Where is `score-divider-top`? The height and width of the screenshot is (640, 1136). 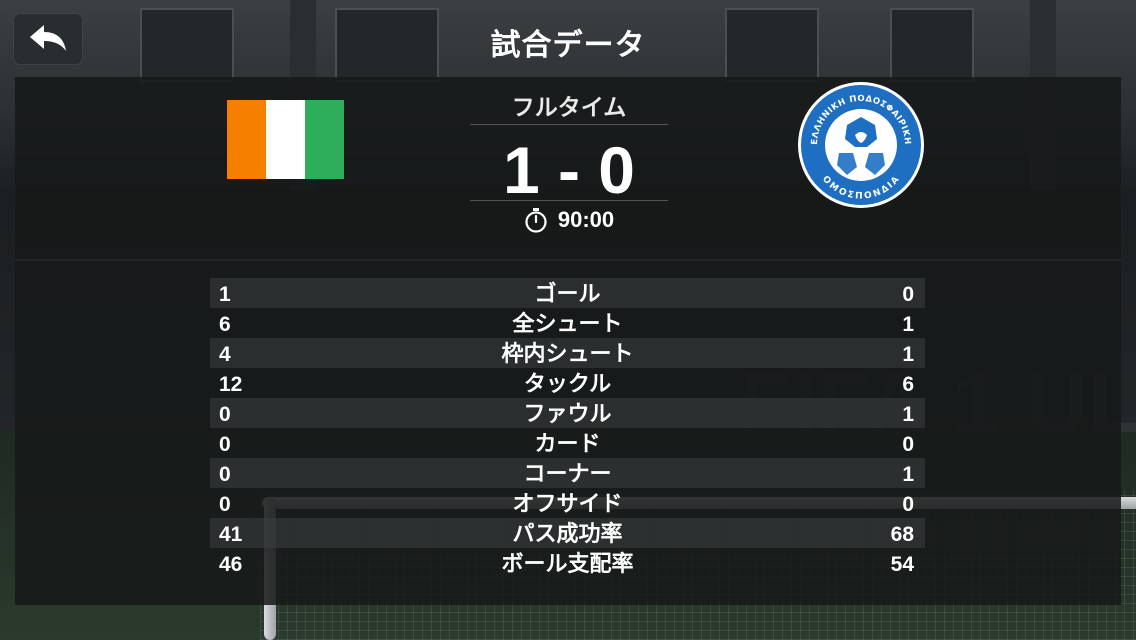 score-divider-top is located at coordinates (569, 124).